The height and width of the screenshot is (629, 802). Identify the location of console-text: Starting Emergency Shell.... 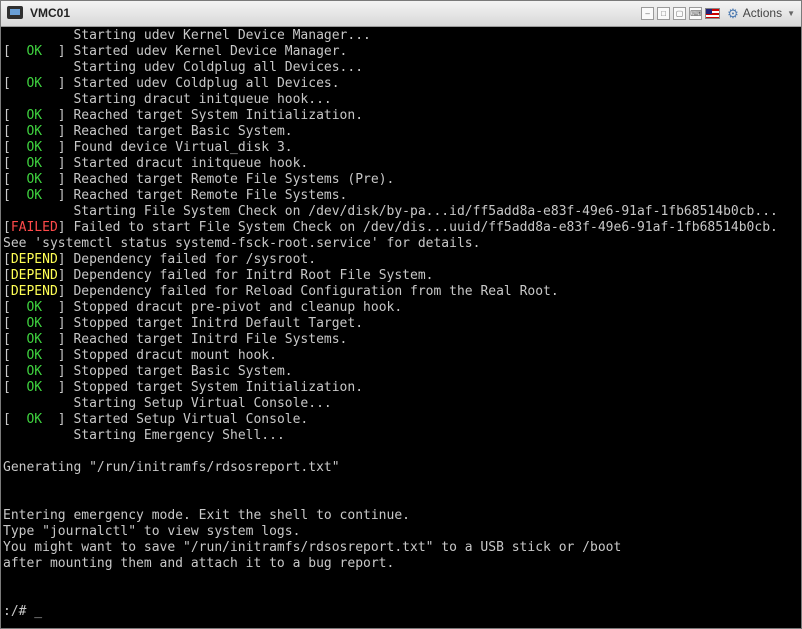
(179, 435).